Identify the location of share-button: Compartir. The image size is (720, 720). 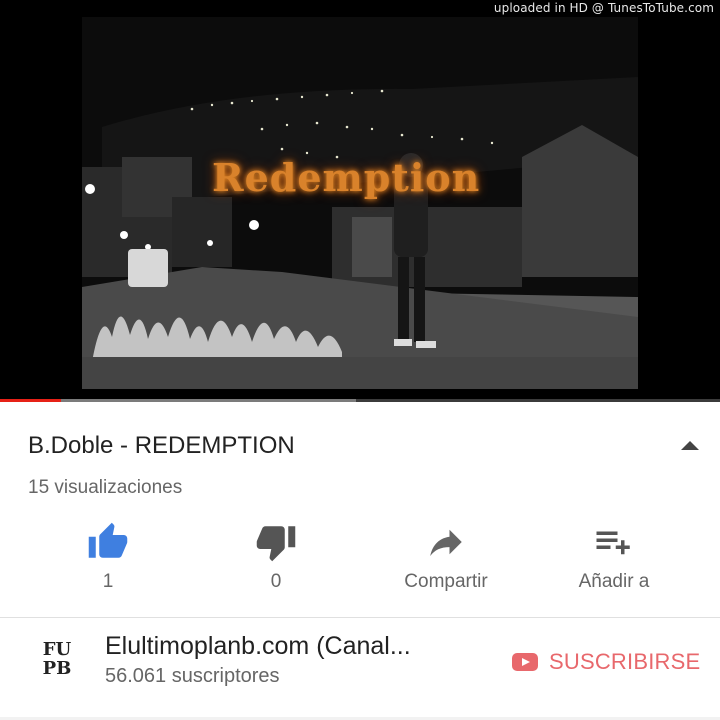
(446, 561).